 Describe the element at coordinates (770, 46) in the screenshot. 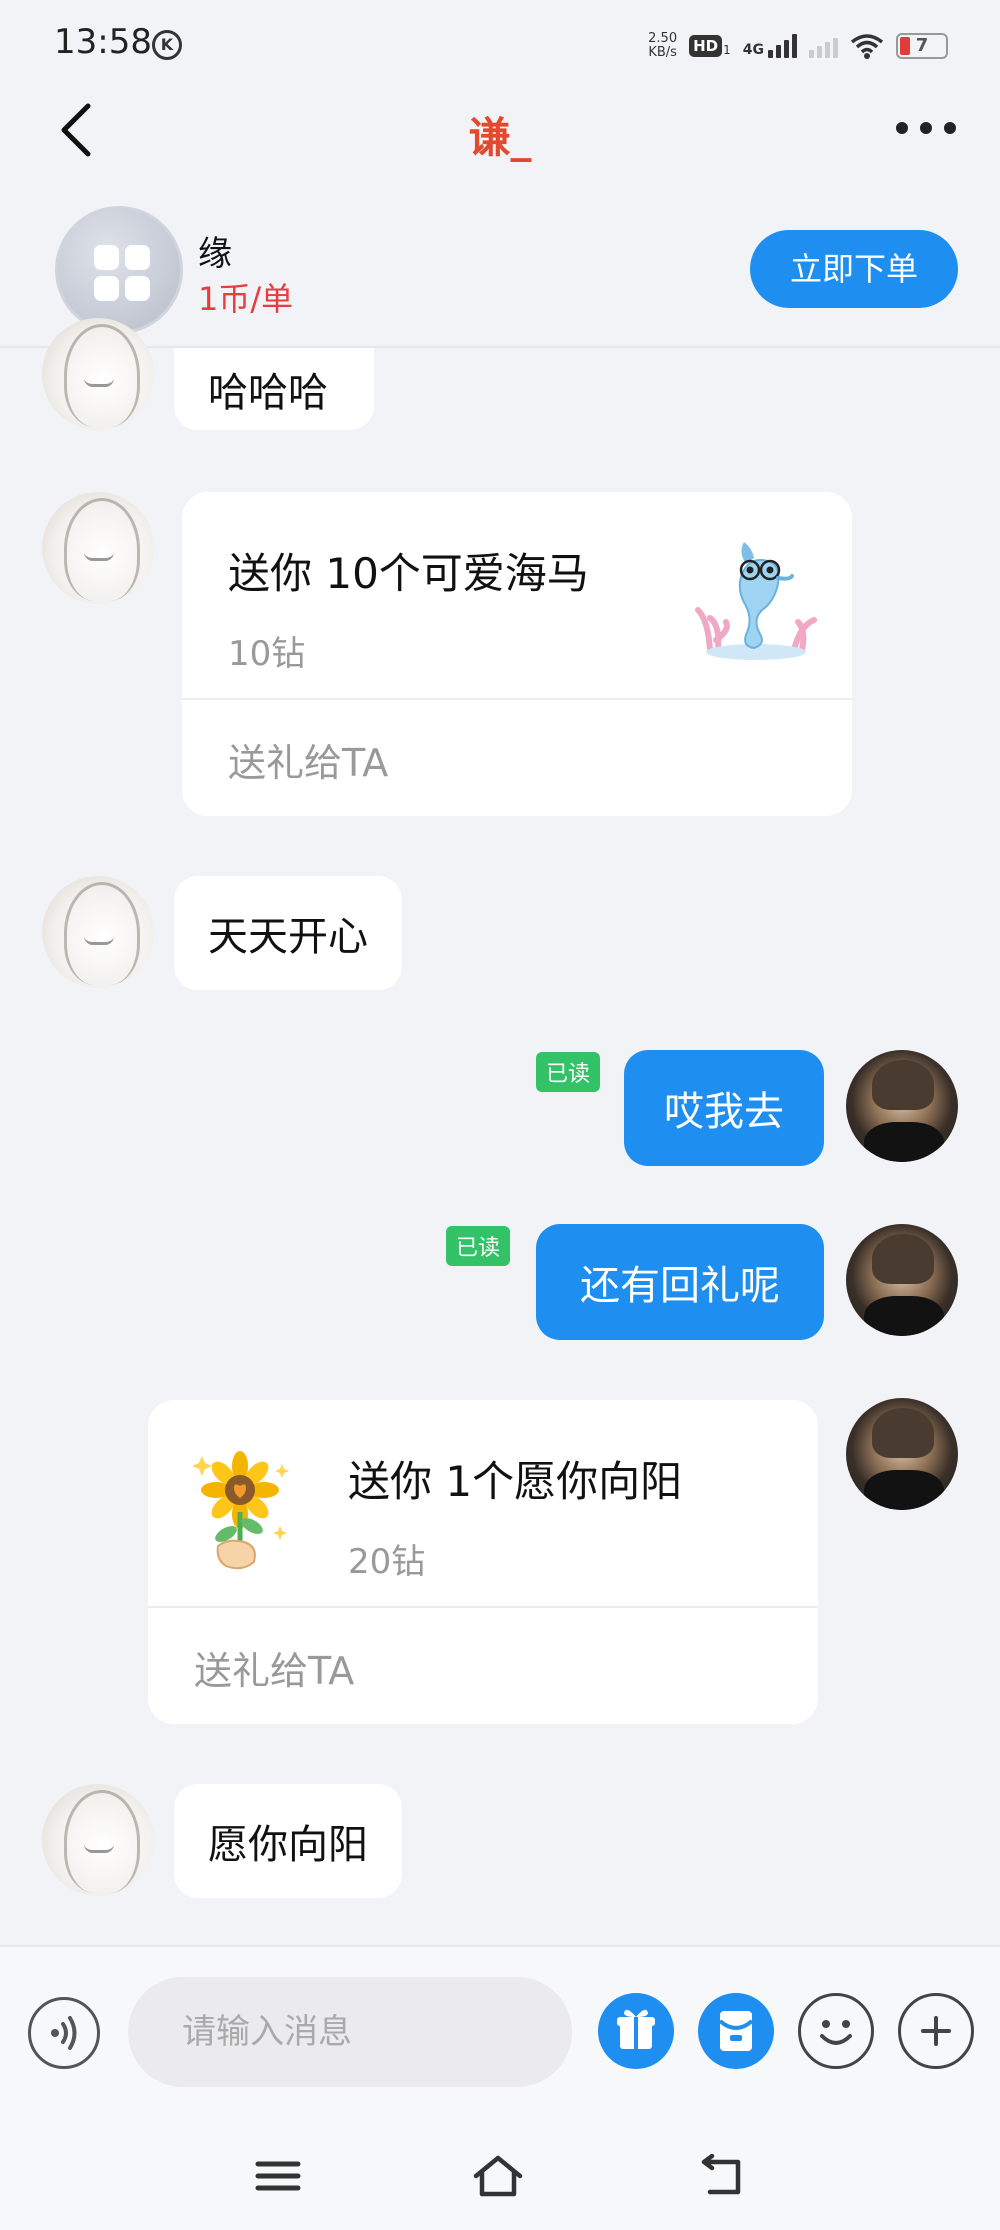

I see `signal-4g-icon: 4G` at that location.